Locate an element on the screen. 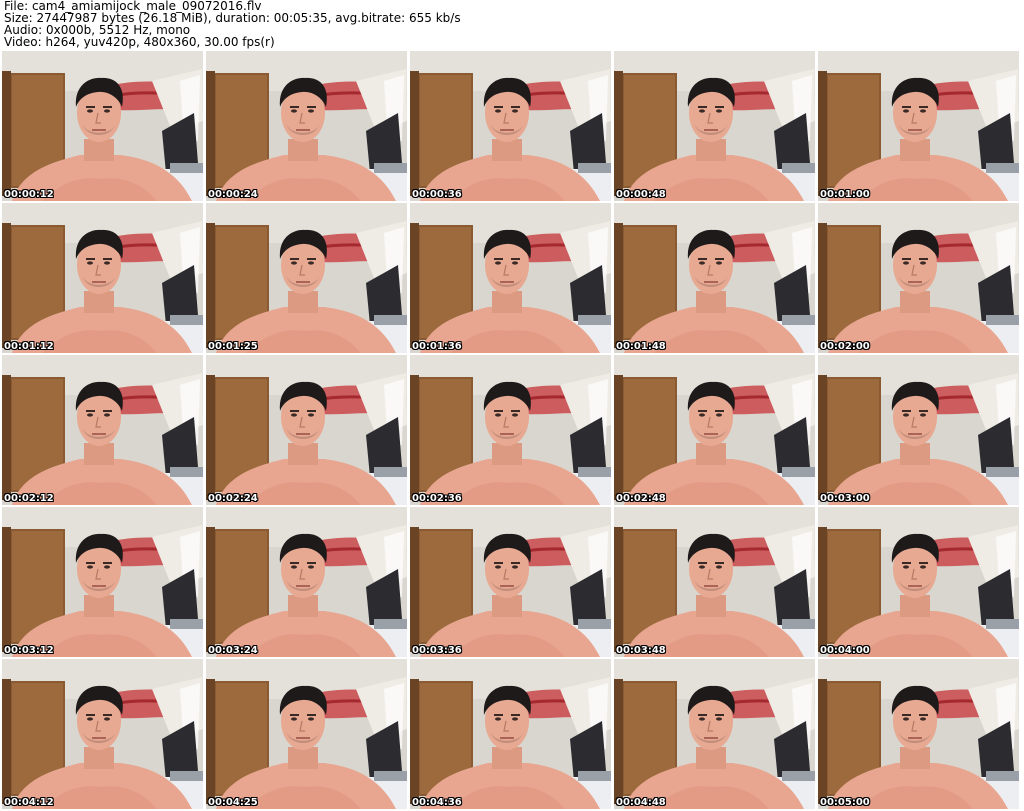 The width and height of the screenshot is (1024, 811). video-frame-thumbnail: 00:02:00 is located at coordinates (918, 278).